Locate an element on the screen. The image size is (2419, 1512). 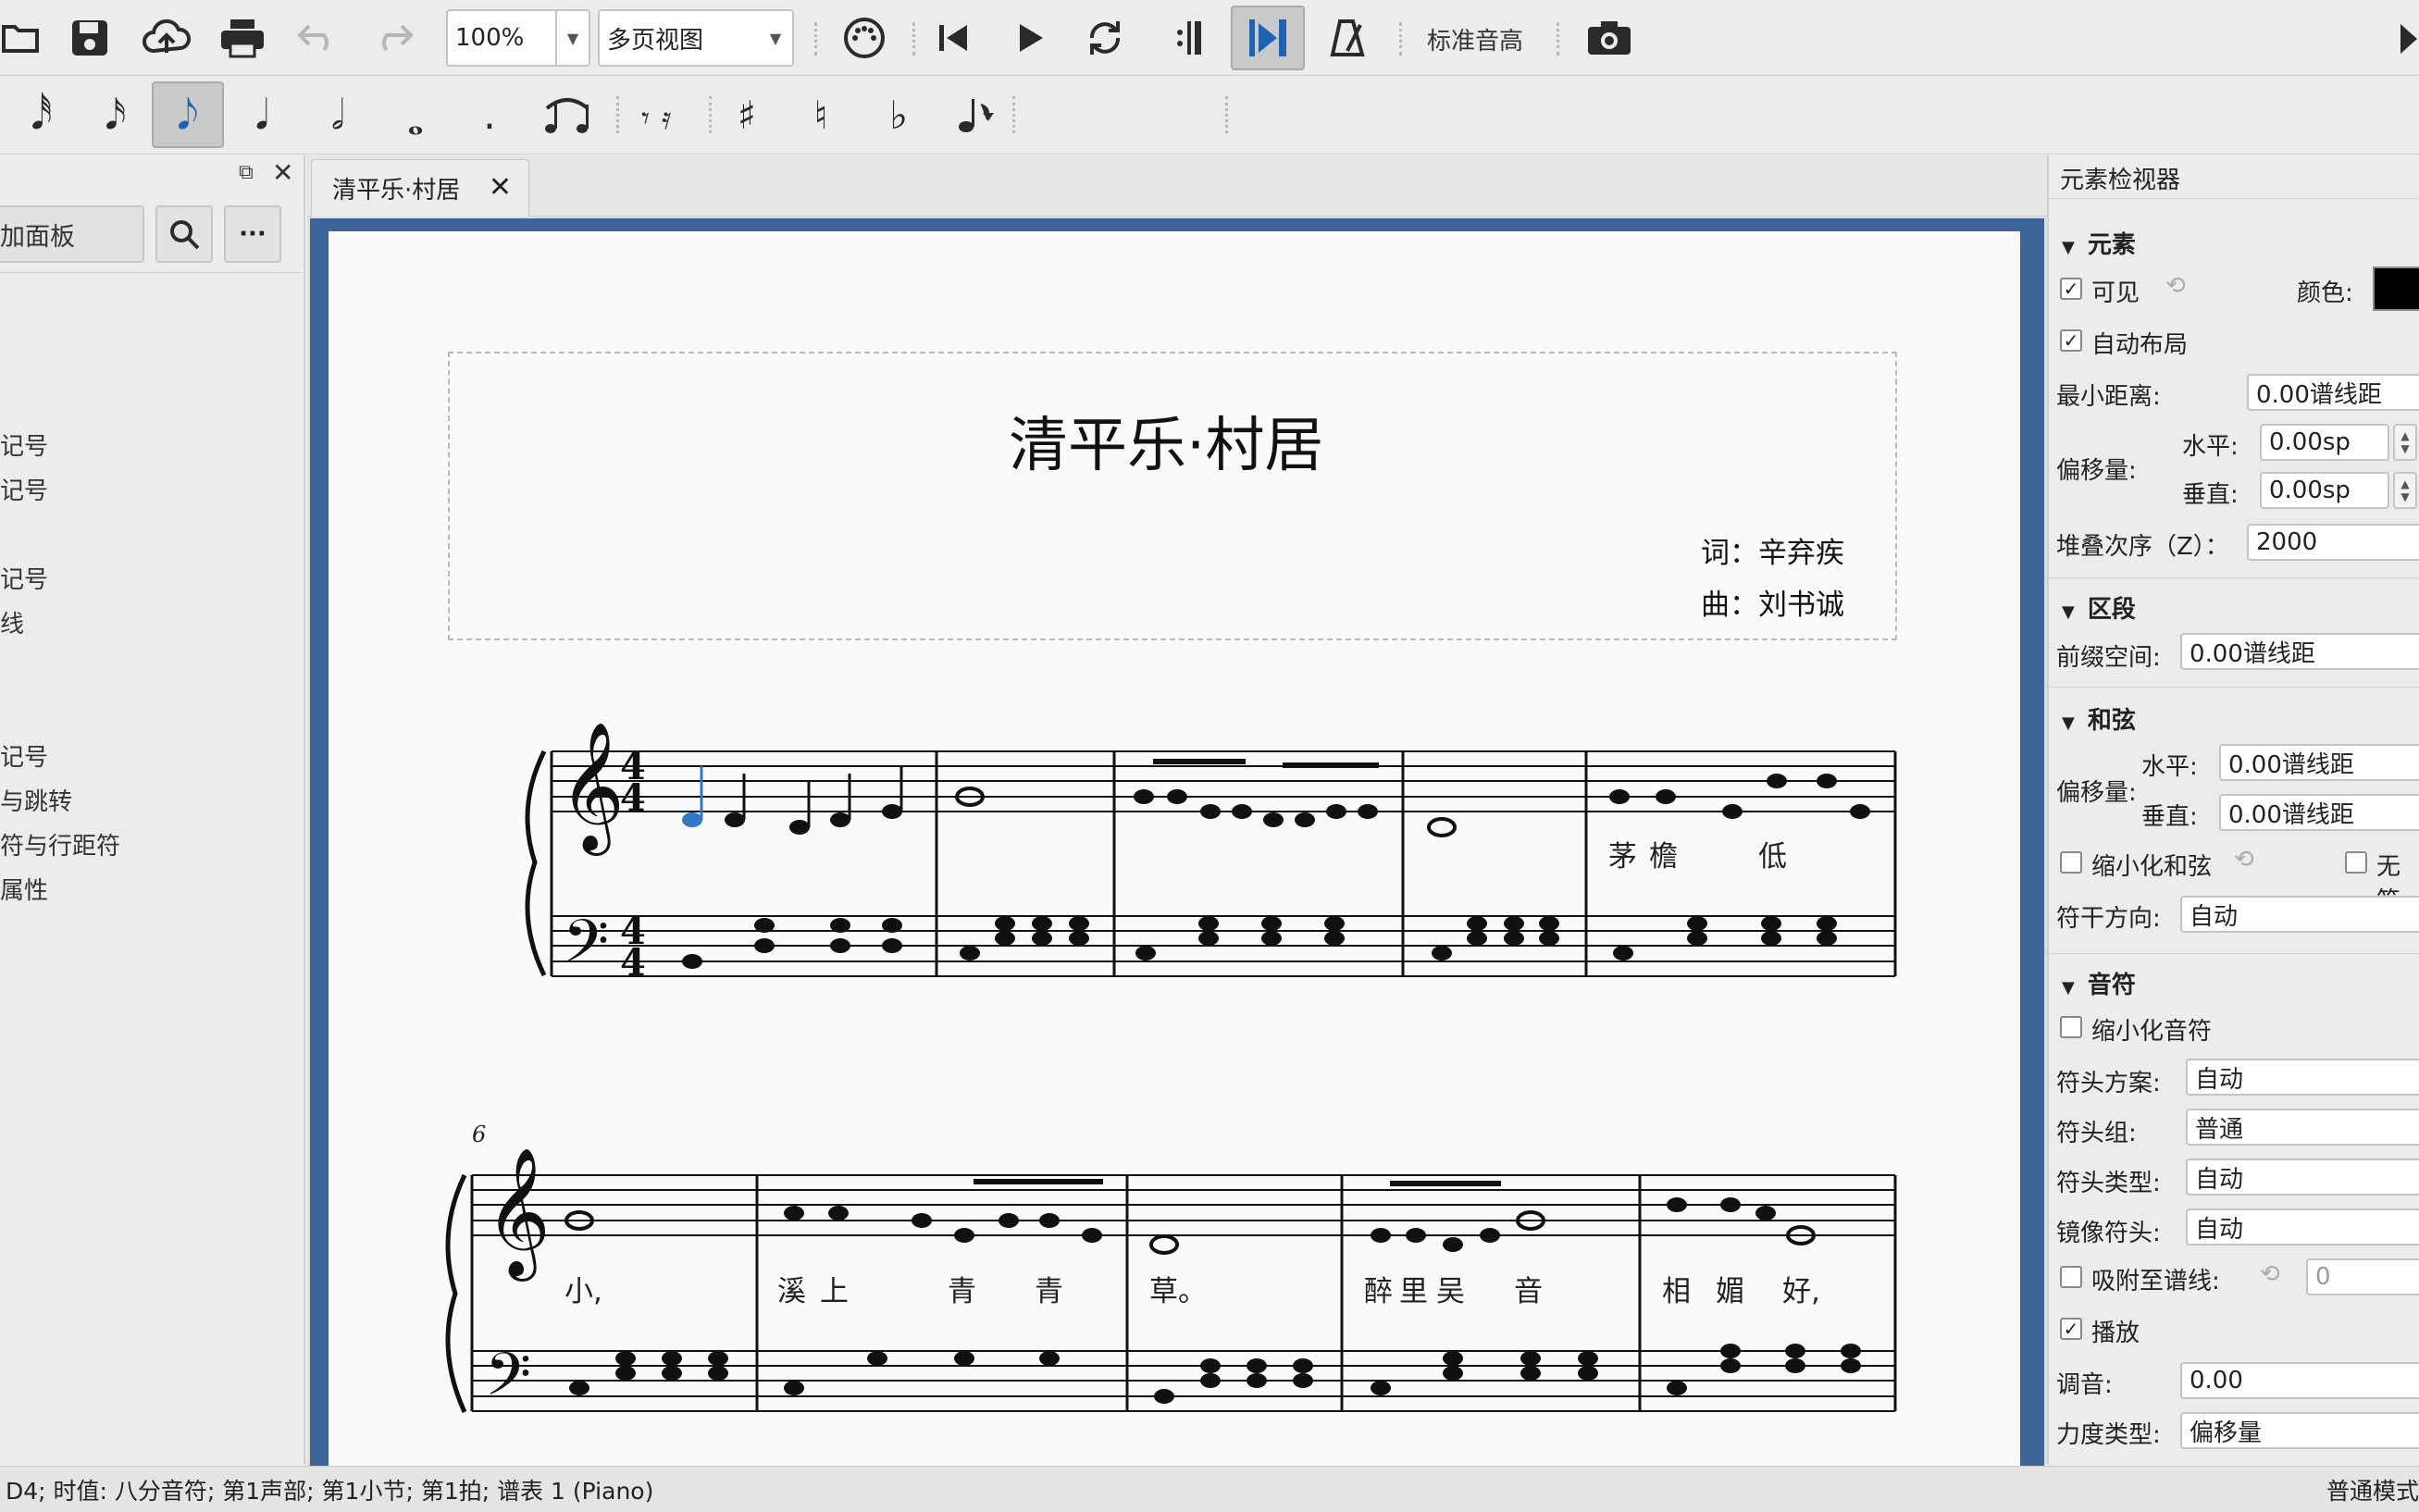
inspector-title: 元素检视器 is located at coordinates (2120, 180).